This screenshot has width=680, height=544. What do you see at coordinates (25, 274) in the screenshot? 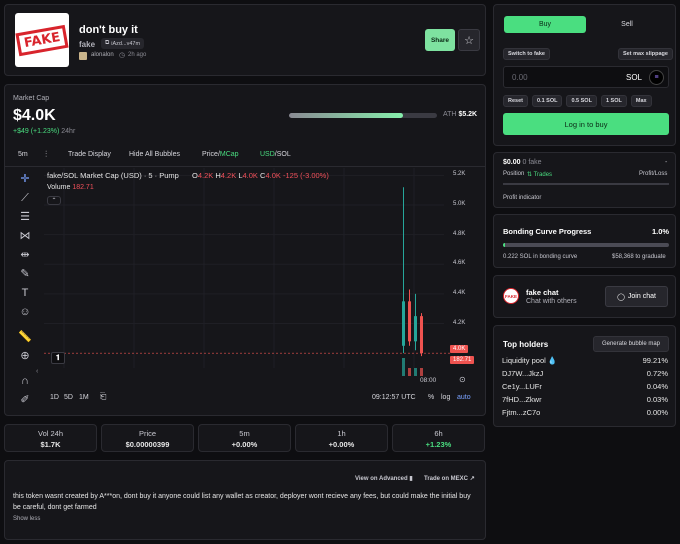
I see `brush-icon: ✎` at bounding box center [25, 274].